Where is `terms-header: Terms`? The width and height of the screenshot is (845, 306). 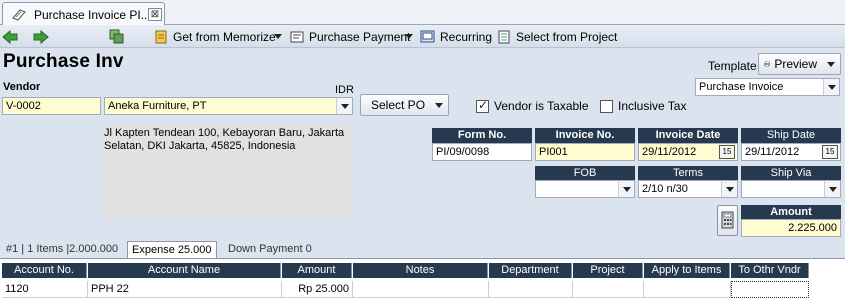 terms-header: Terms is located at coordinates (688, 173).